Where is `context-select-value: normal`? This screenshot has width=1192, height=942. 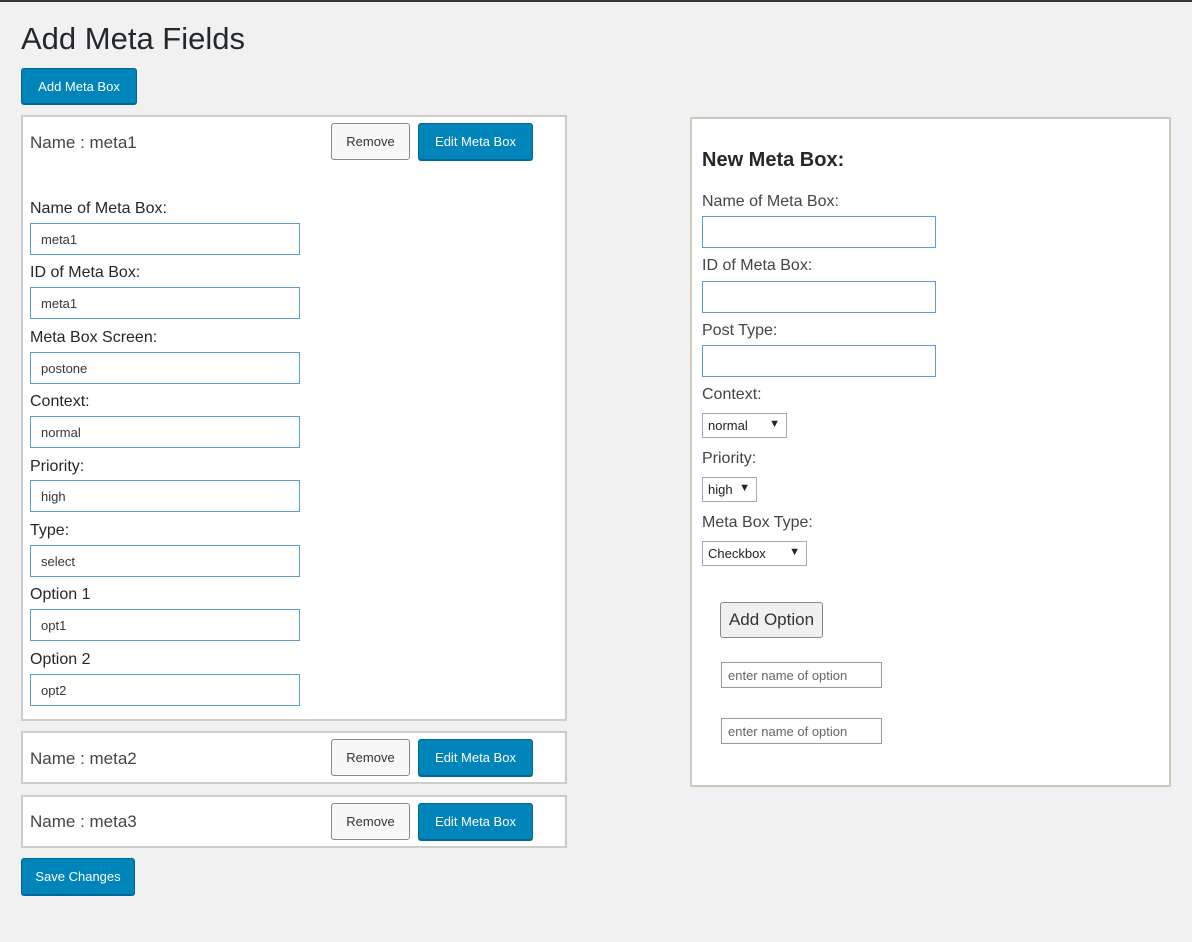 context-select-value: normal is located at coordinates (728, 425).